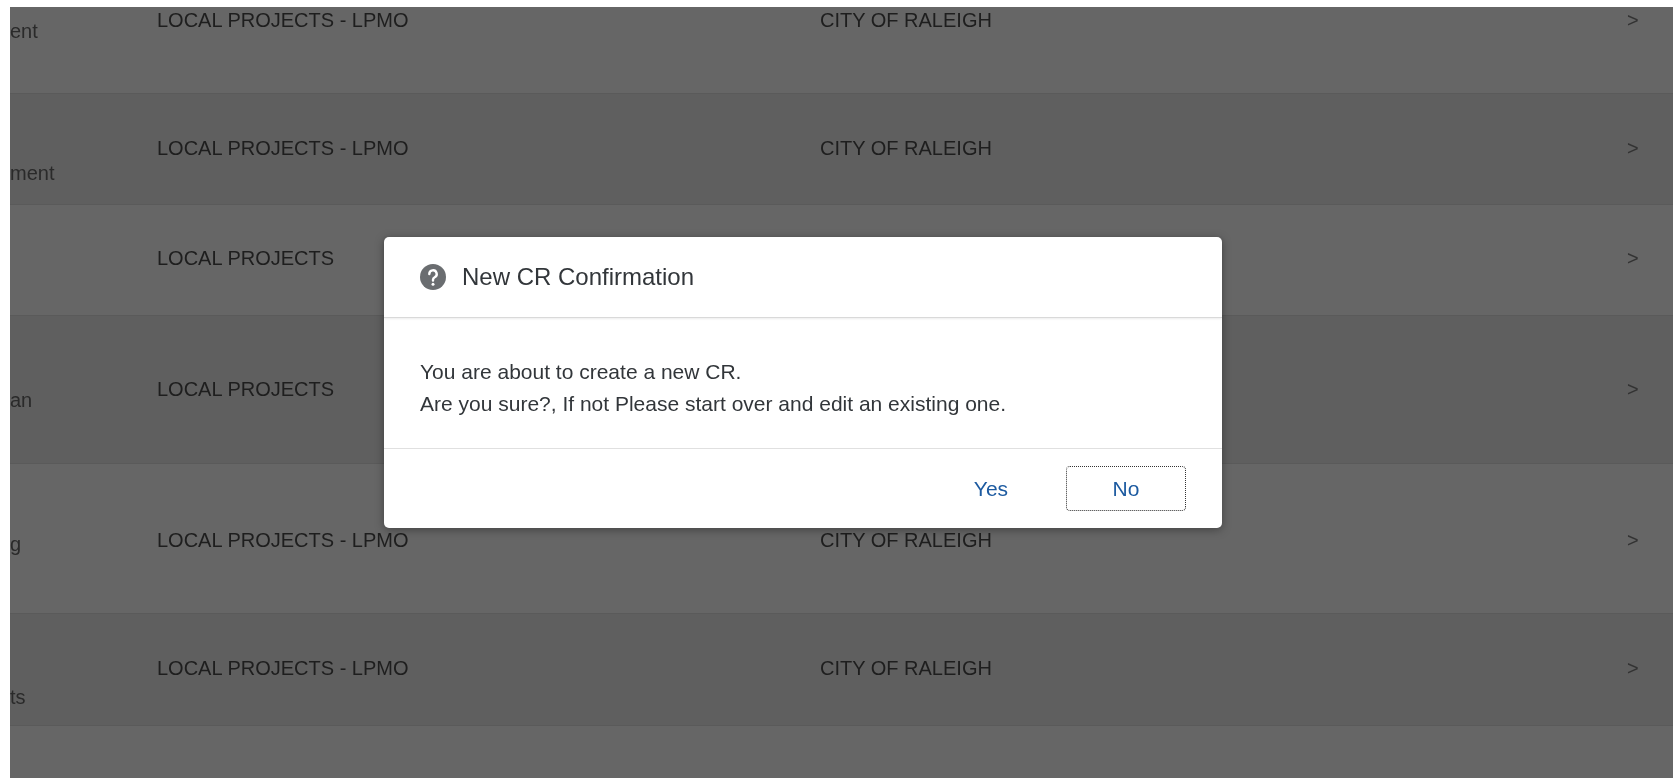 The image size is (1673, 778). What do you see at coordinates (991, 488) in the screenshot?
I see `yes-button: Yes` at bounding box center [991, 488].